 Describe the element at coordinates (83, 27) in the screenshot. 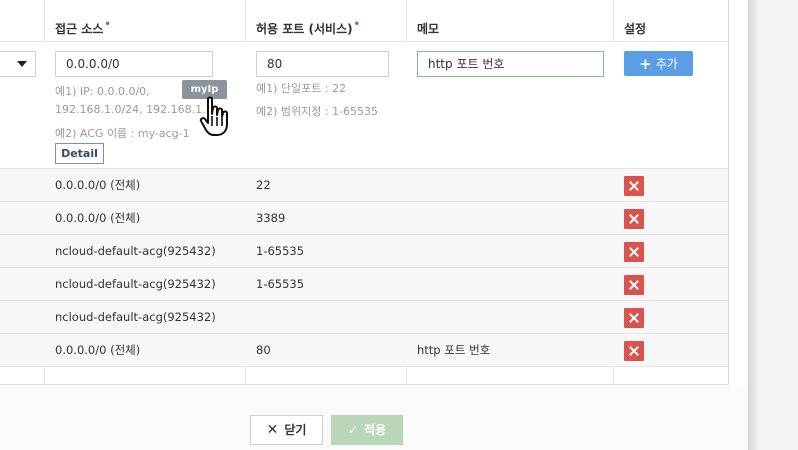

I see `header-source: 접근 소스•` at that location.